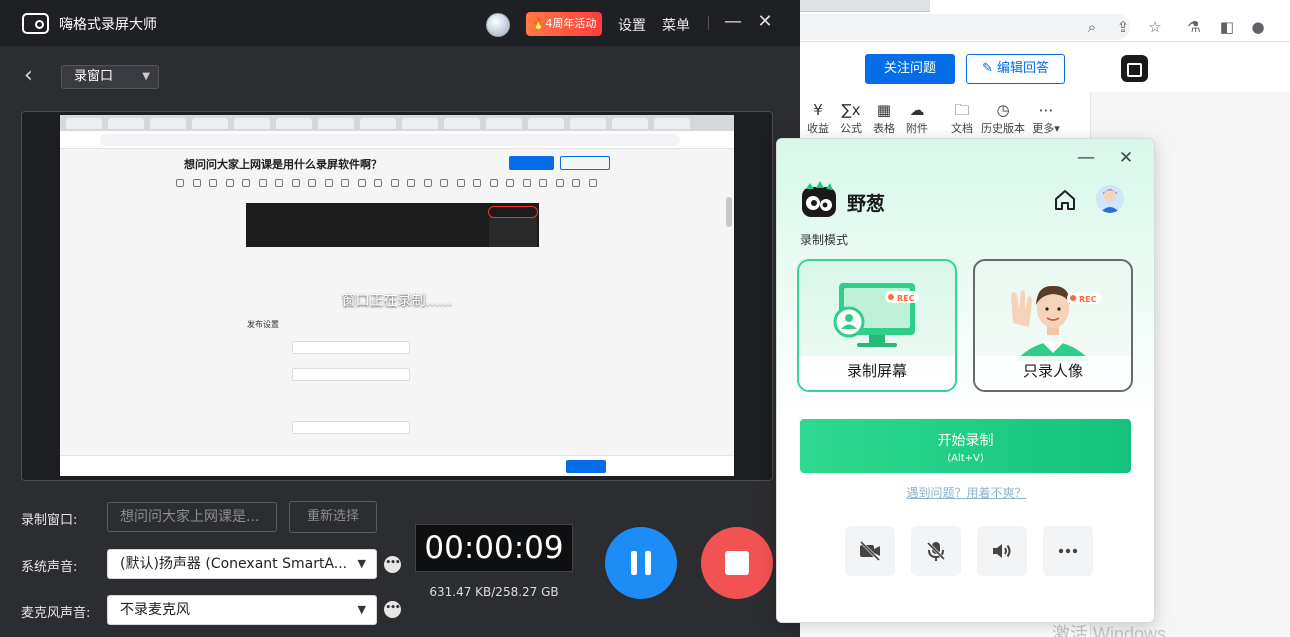 This screenshot has height=637, width=1290. Describe the element at coordinates (494, 548) in the screenshot. I see `recording-timer: 00:00:09` at that location.